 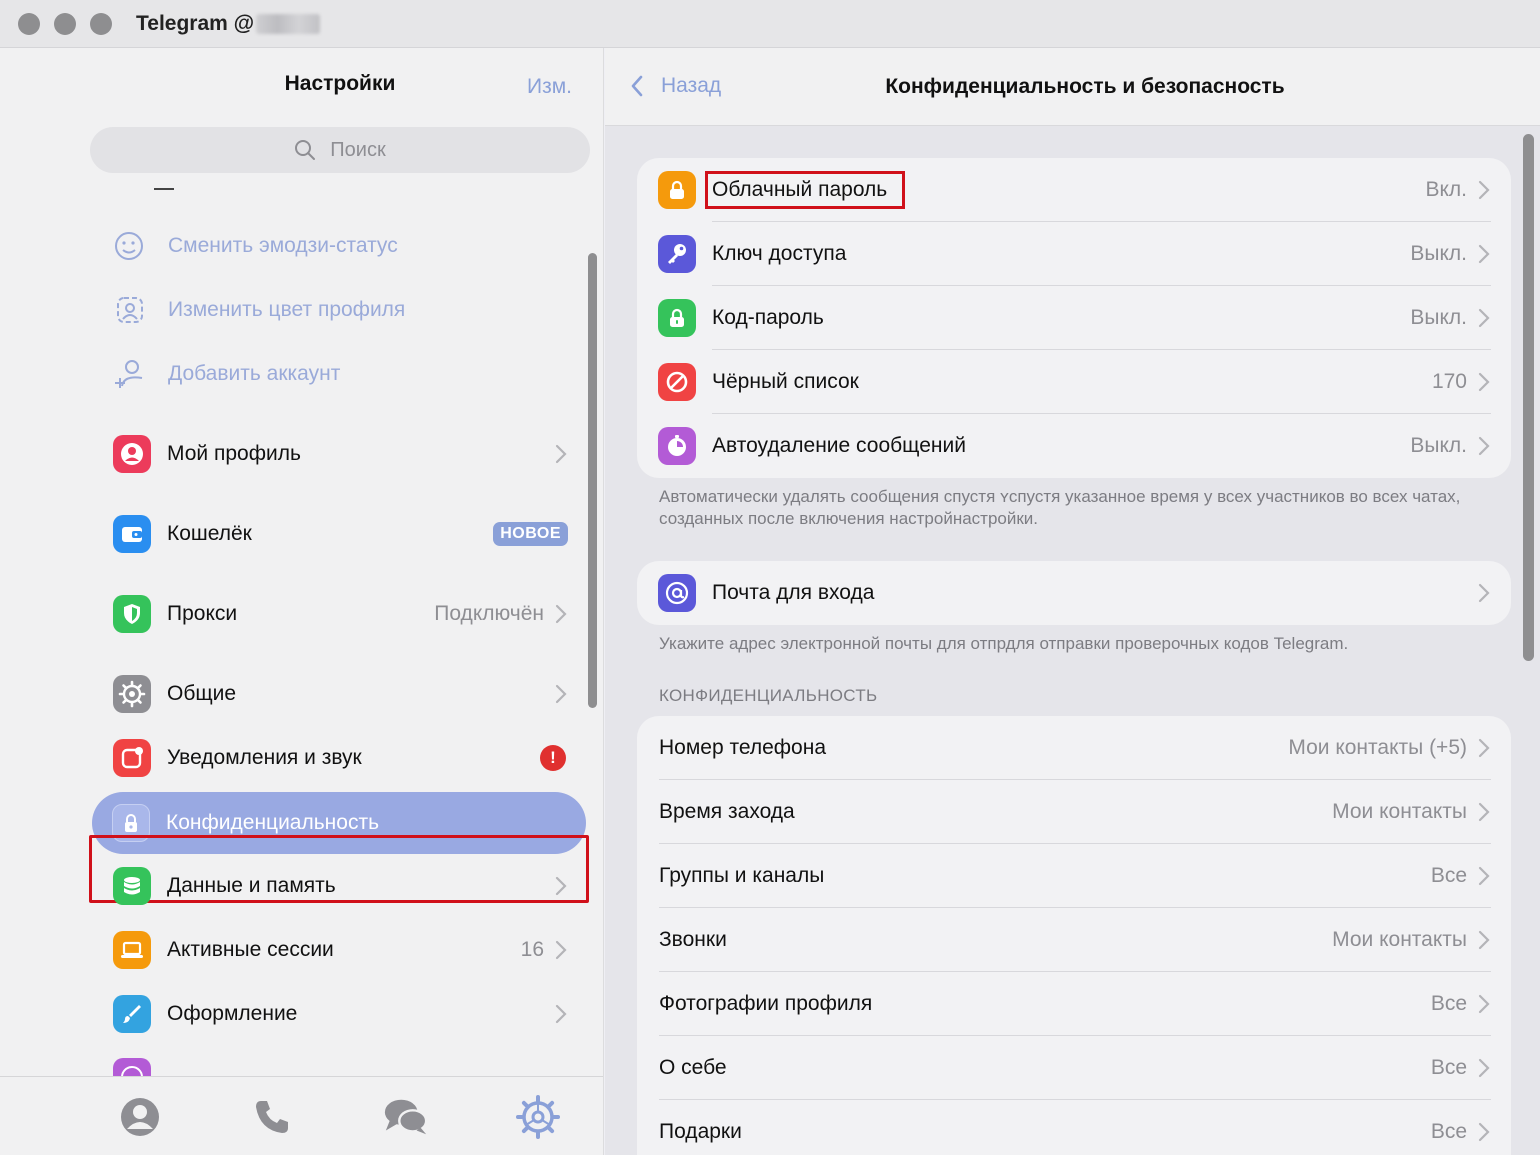 What do you see at coordinates (489, 613) in the screenshot?
I see `proxy-status: Подключён` at bounding box center [489, 613].